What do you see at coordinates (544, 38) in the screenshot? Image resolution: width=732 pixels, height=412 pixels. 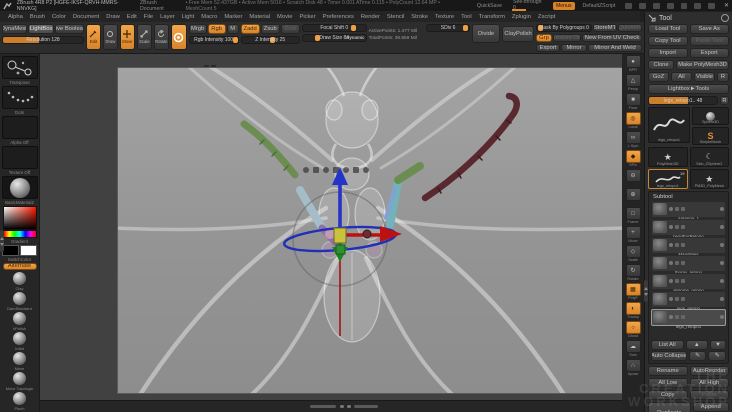 I see `grp-button: Grp` at bounding box center [544, 38].